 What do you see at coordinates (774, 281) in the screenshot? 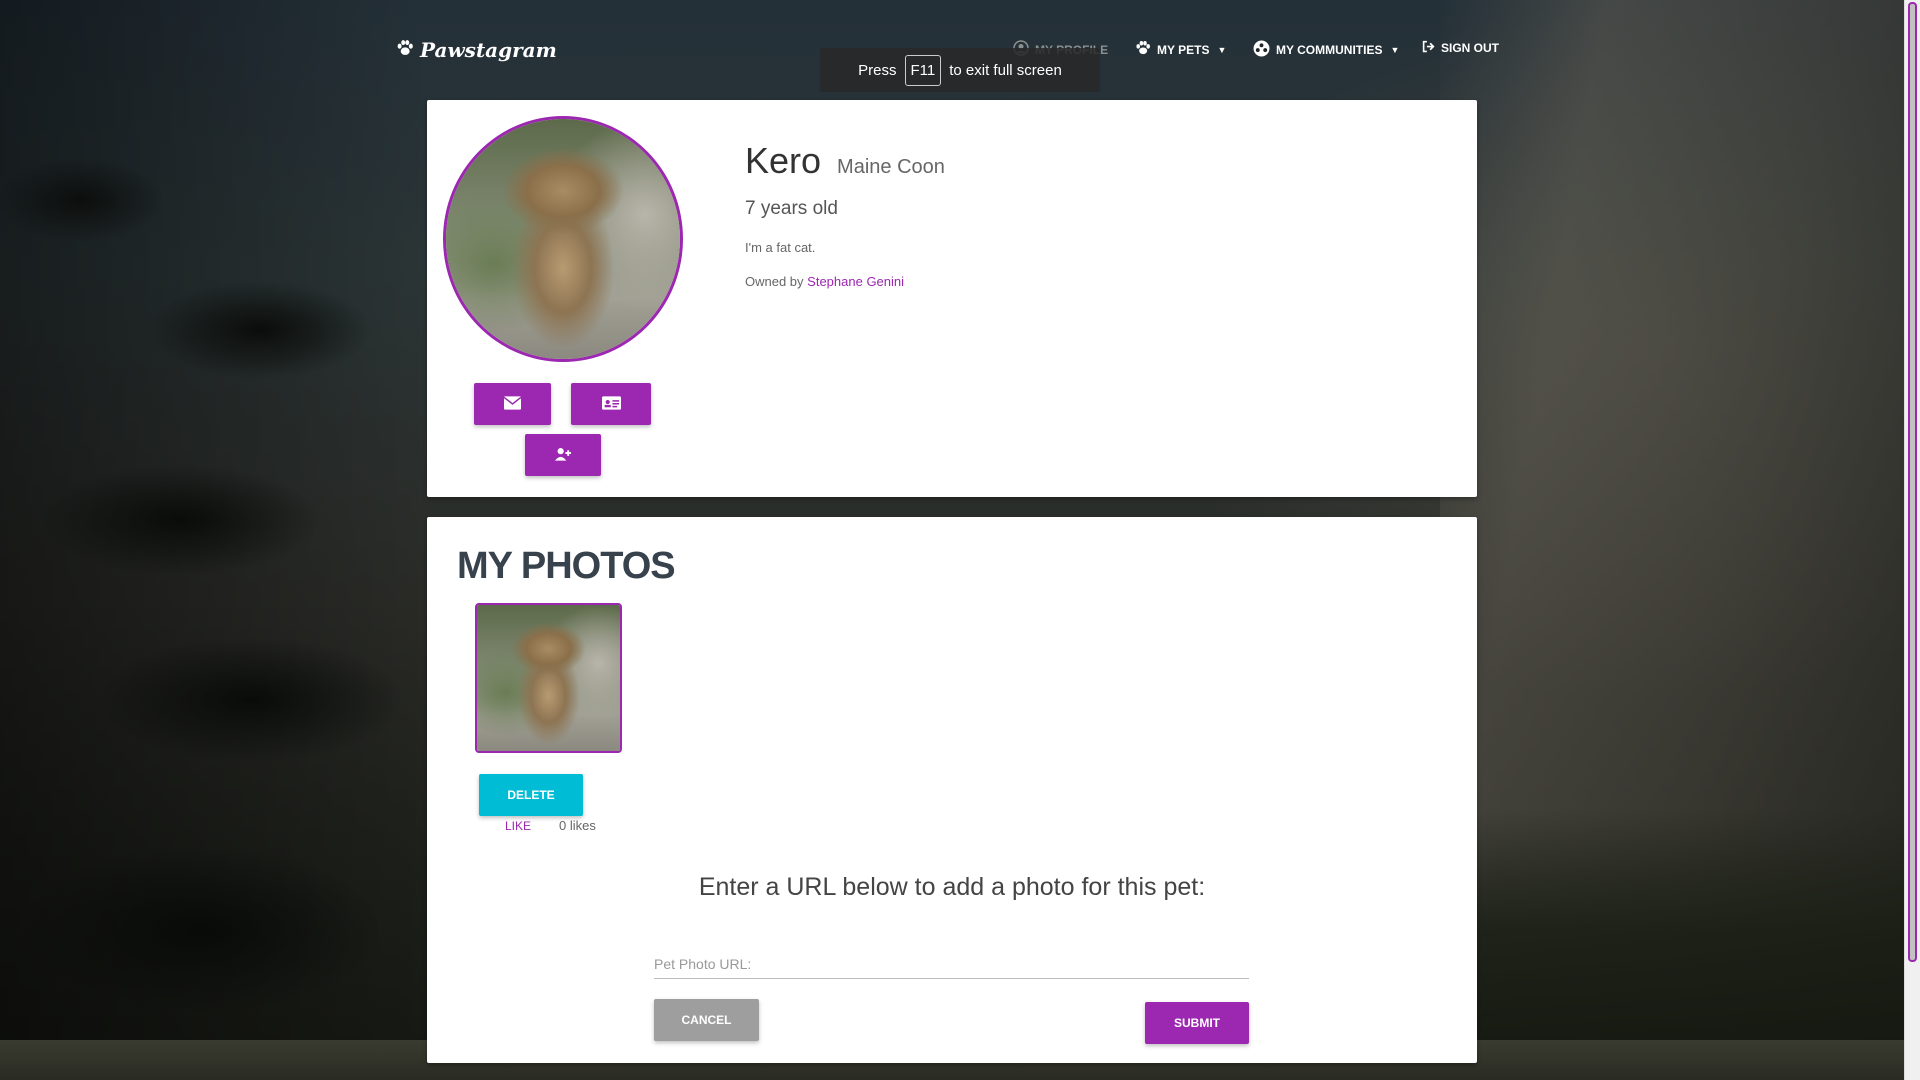
I see `owned-by-label: Owned by` at bounding box center [774, 281].